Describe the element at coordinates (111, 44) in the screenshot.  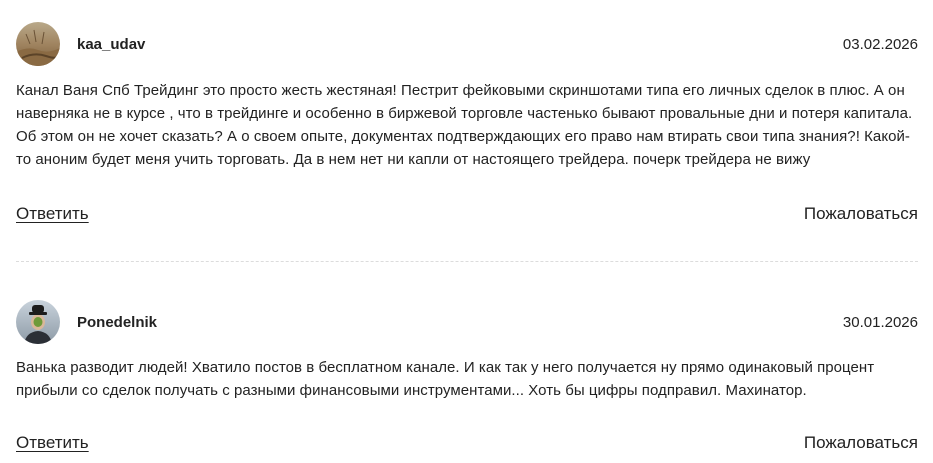
I see `username: kaa_udav` at that location.